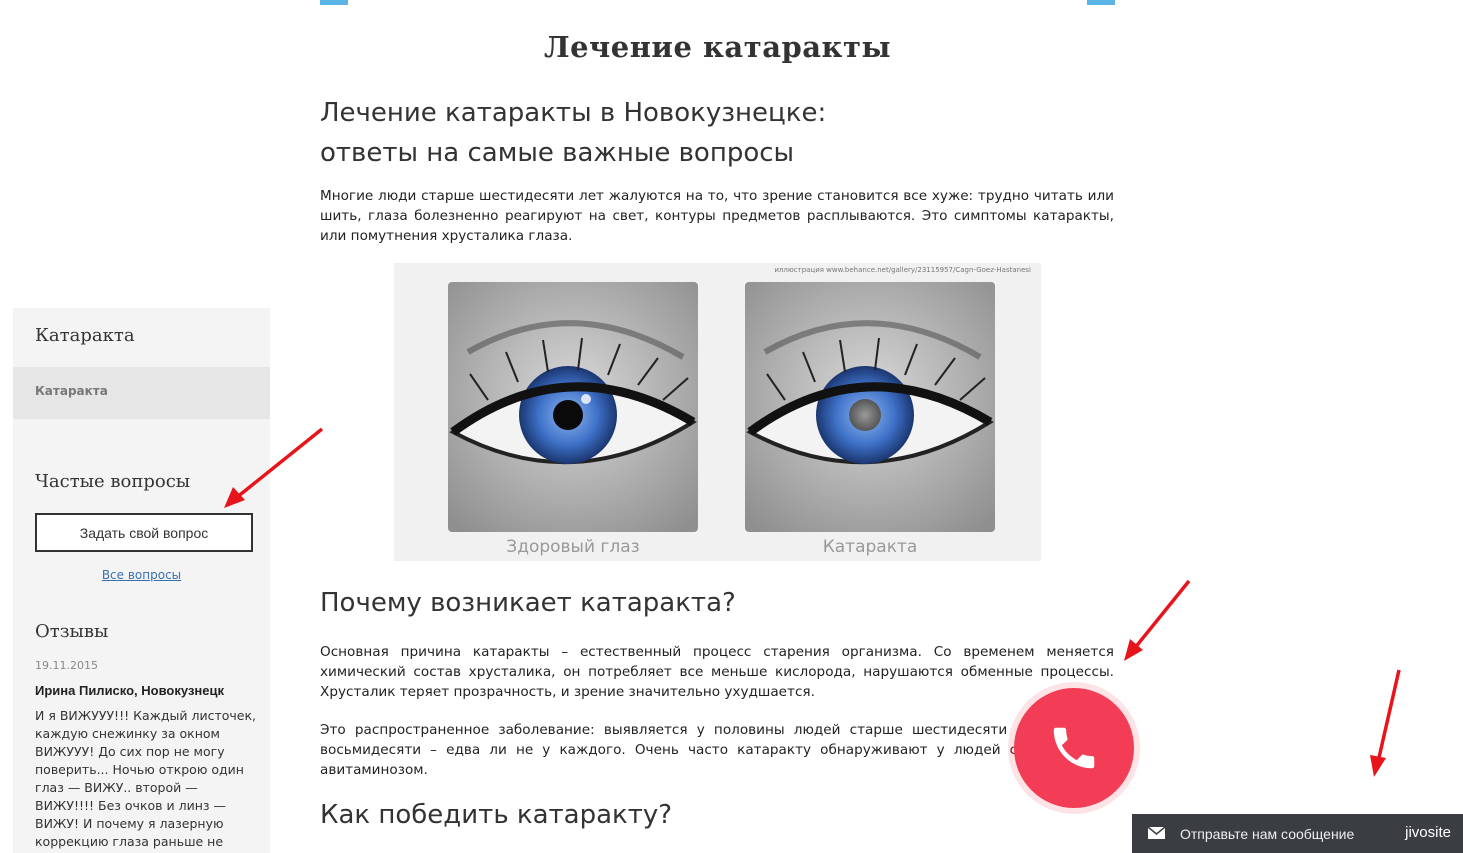 This screenshot has height=853, width=1463. What do you see at coordinates (1156, 833) in the screenshot?
I see `mail-icon` at bounding box center [1156, 833].